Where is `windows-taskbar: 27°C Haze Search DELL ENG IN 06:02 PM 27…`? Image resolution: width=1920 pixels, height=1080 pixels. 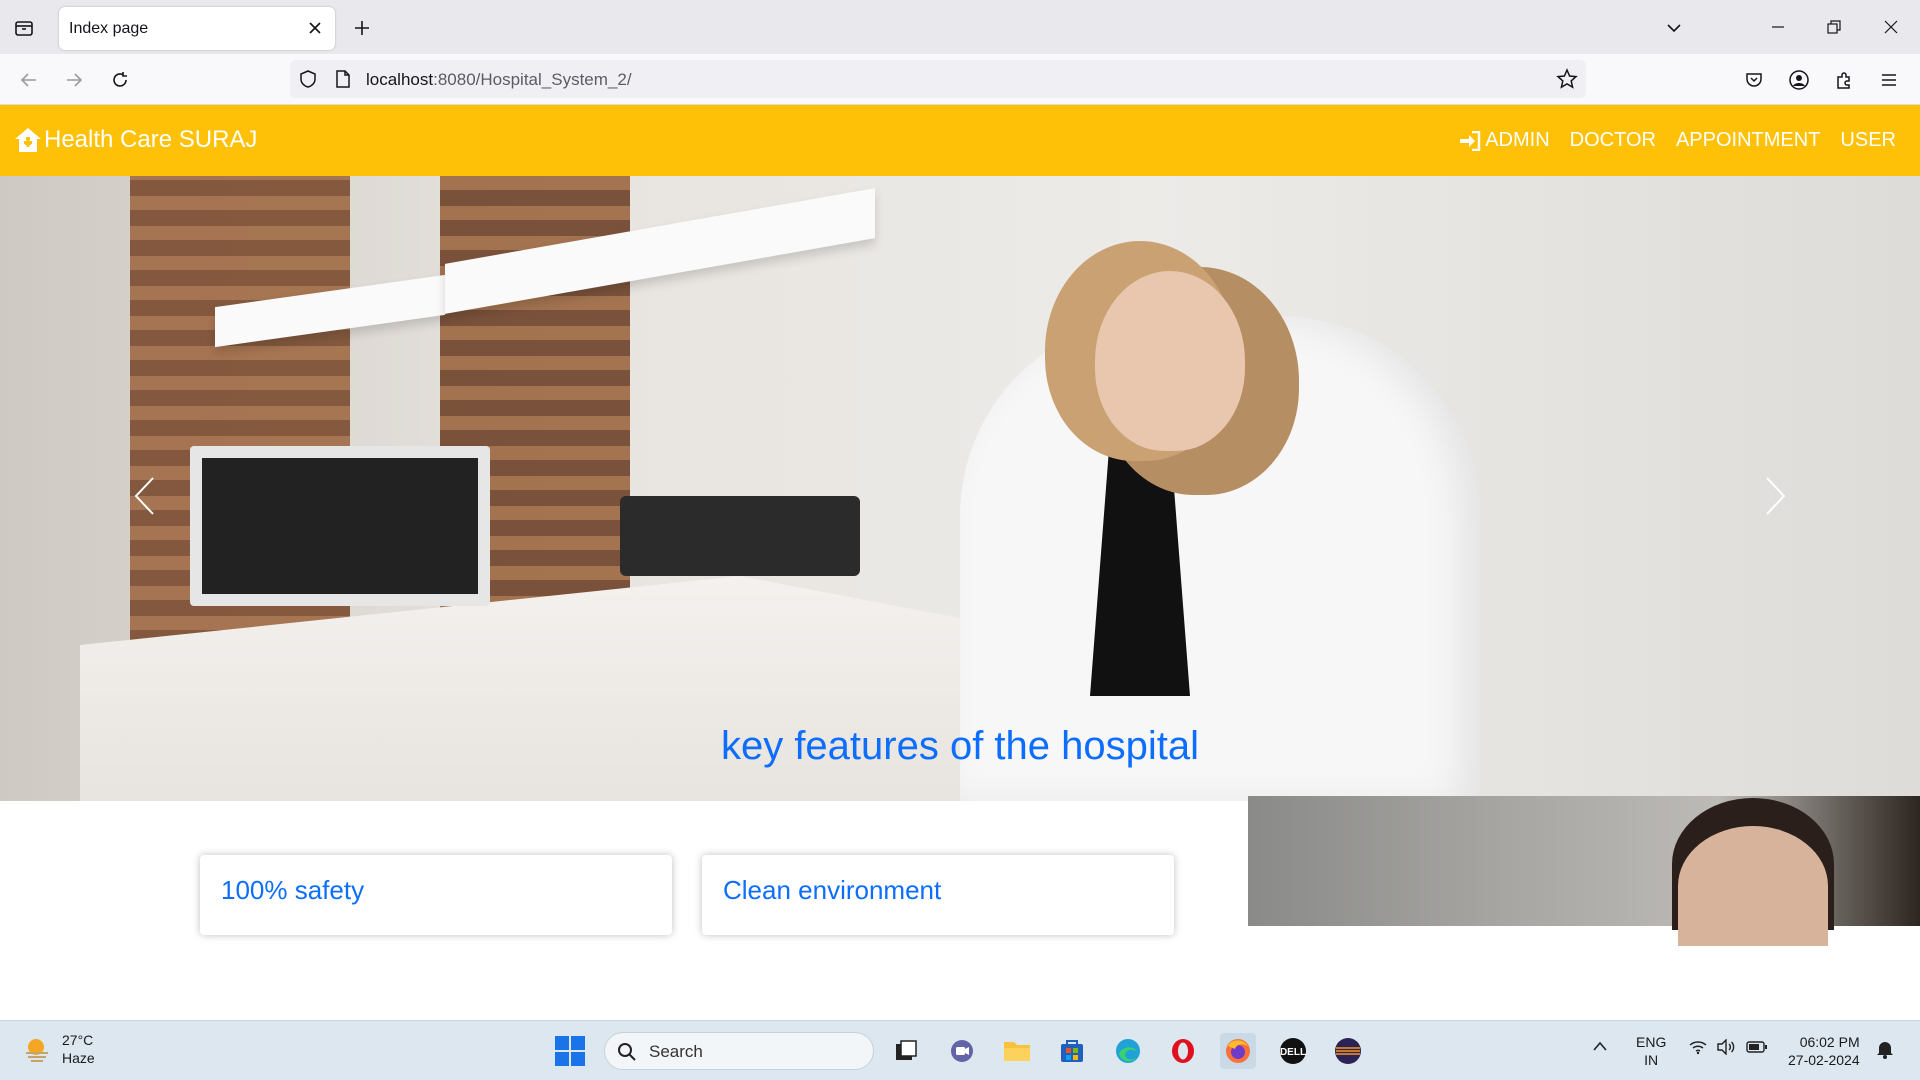 windows-taskbar: 27°C Haze Search DELL ENG IN 06:02 PM 27… is located at coordinates (960, 1050).